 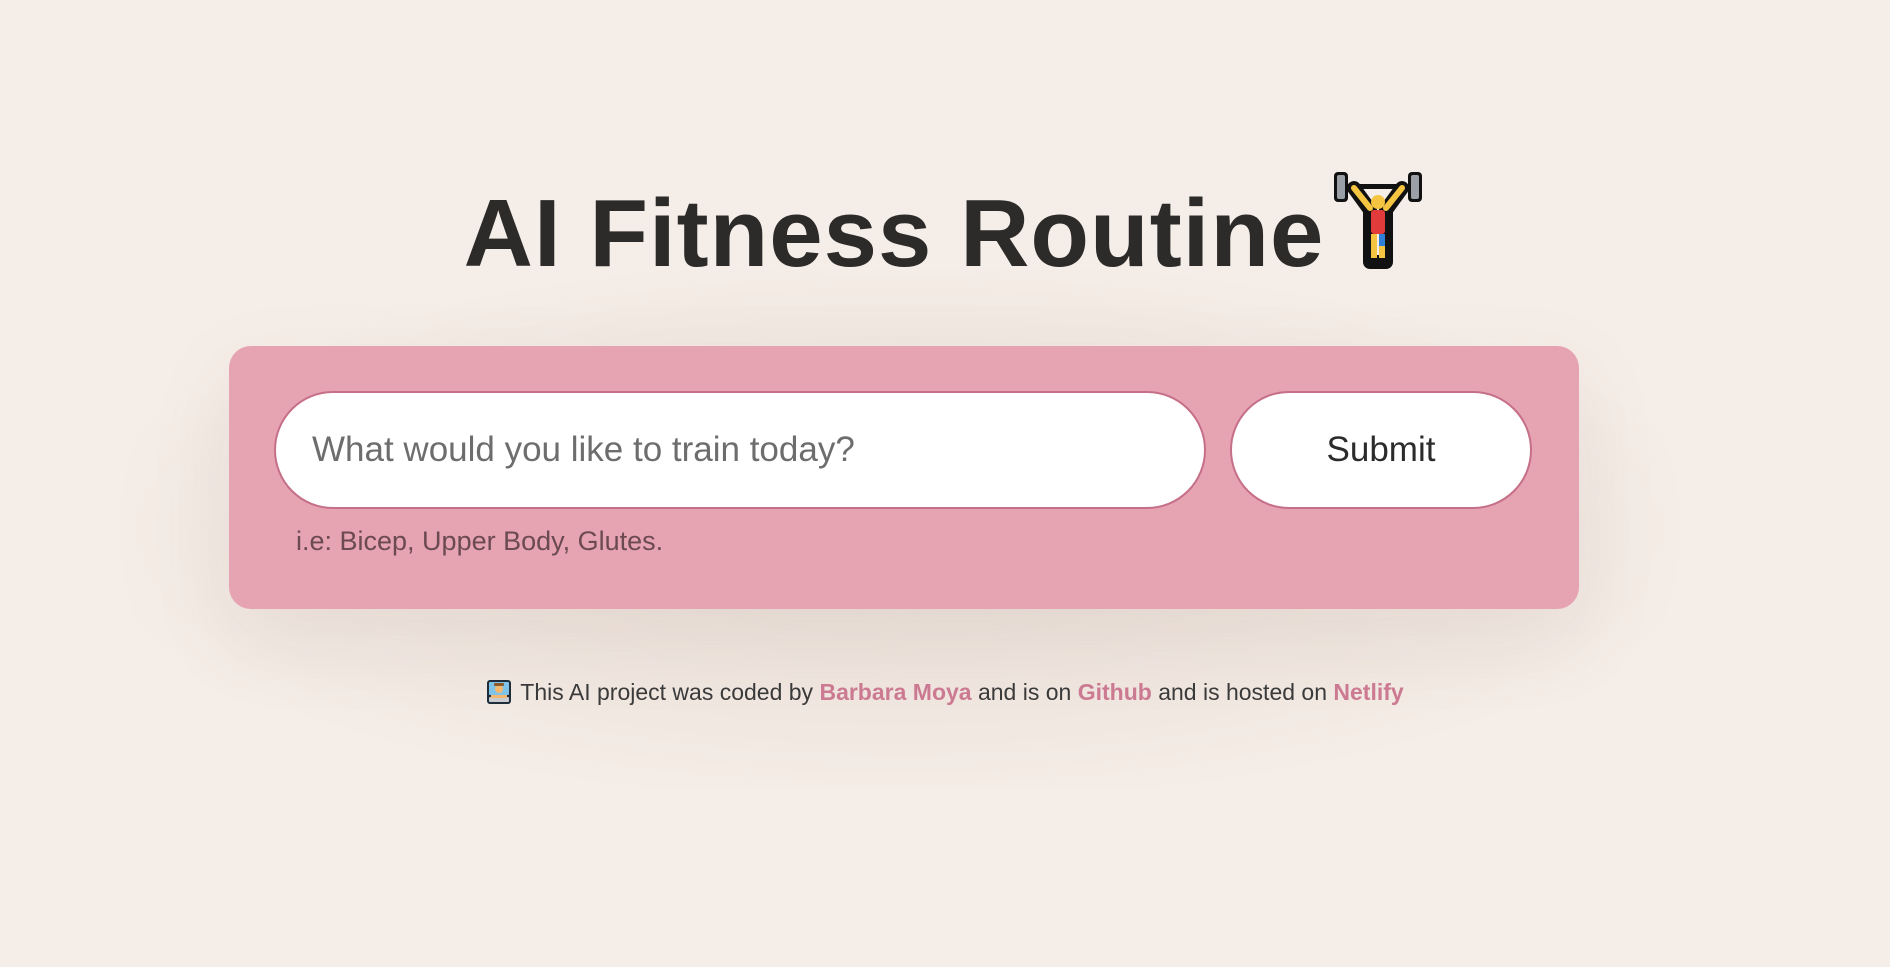 I want to click on woman-technologist-icon, so click(x=499, y=692).